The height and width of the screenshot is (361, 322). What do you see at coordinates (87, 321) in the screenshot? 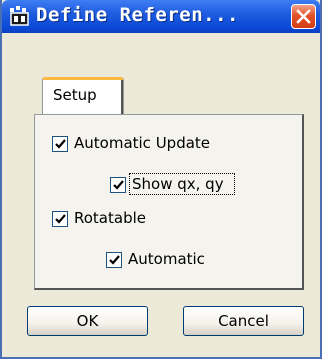
I see `ok-button: OK` at bounding box center [87, 321].